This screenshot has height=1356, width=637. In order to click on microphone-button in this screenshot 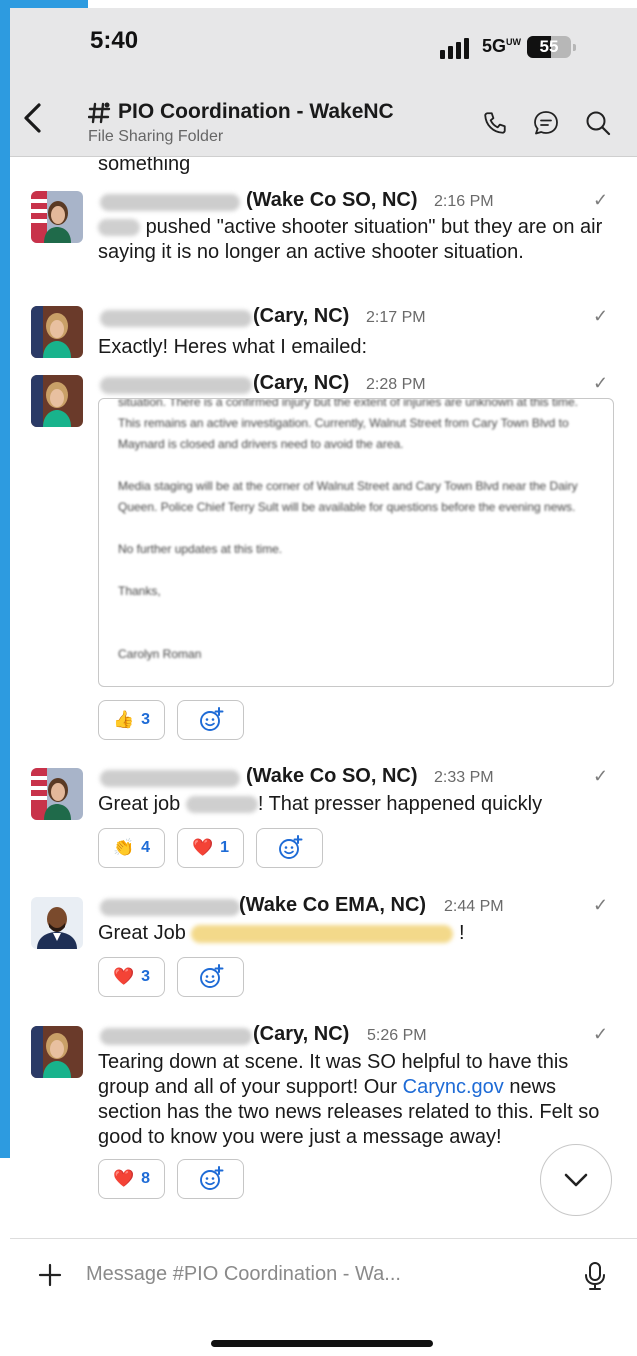, I will do `click(595, 1276)`.